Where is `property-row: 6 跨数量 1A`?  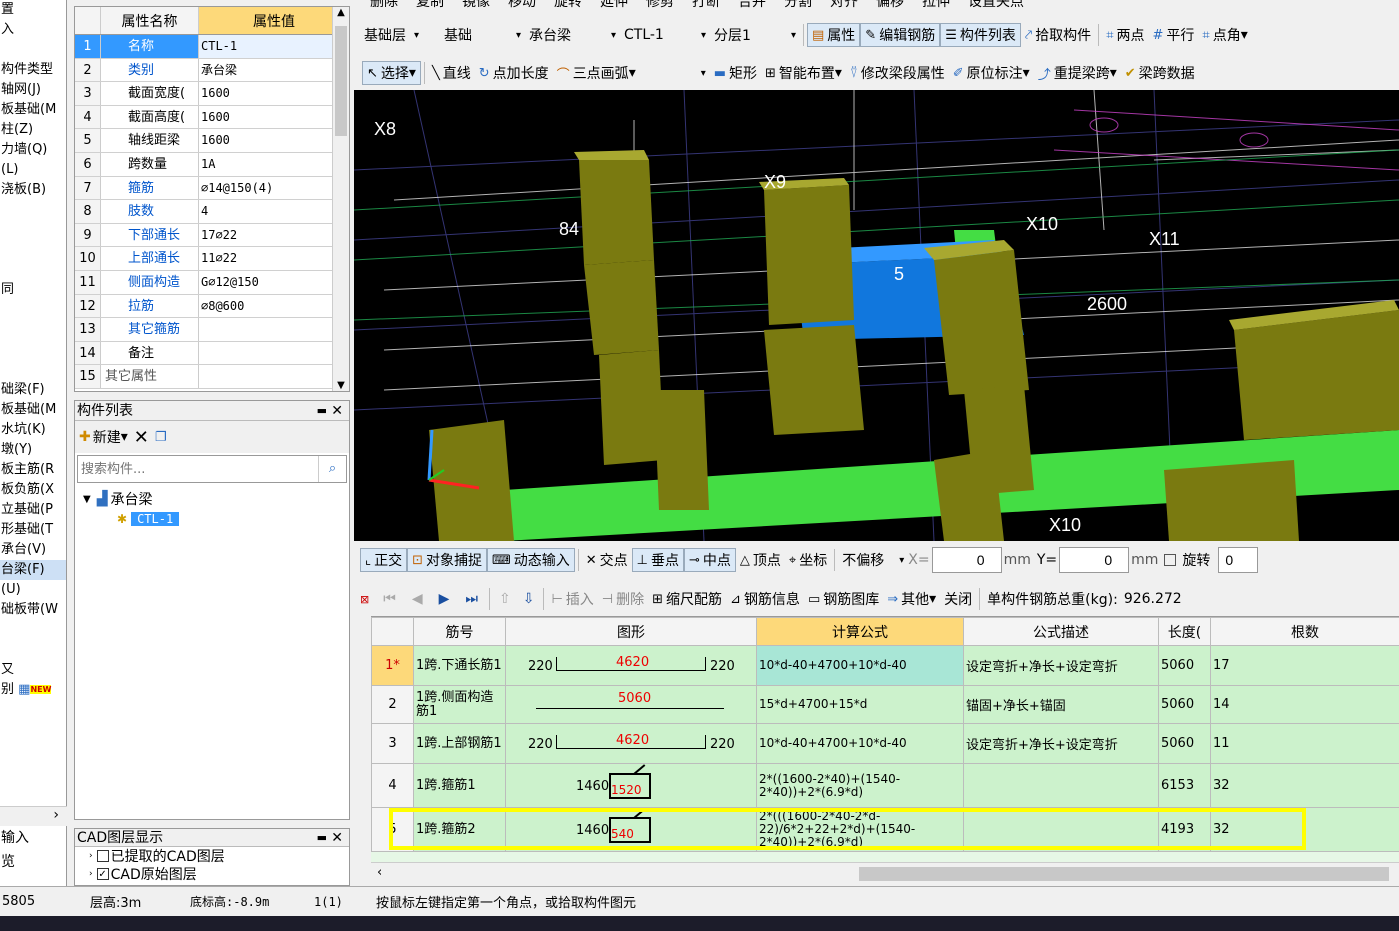 property-row: 6 跨数量 1A is located at coordinates (212, 164).